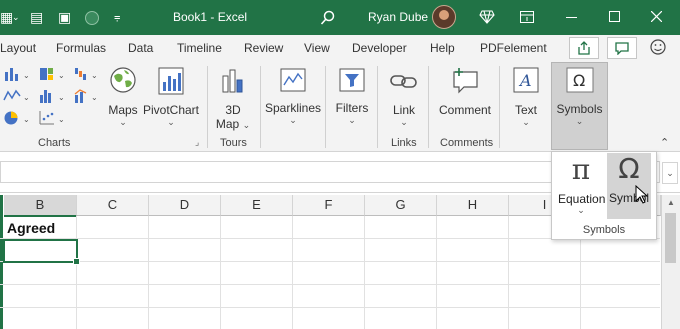  I want to click on column-header-d: D, so click(185, 205).